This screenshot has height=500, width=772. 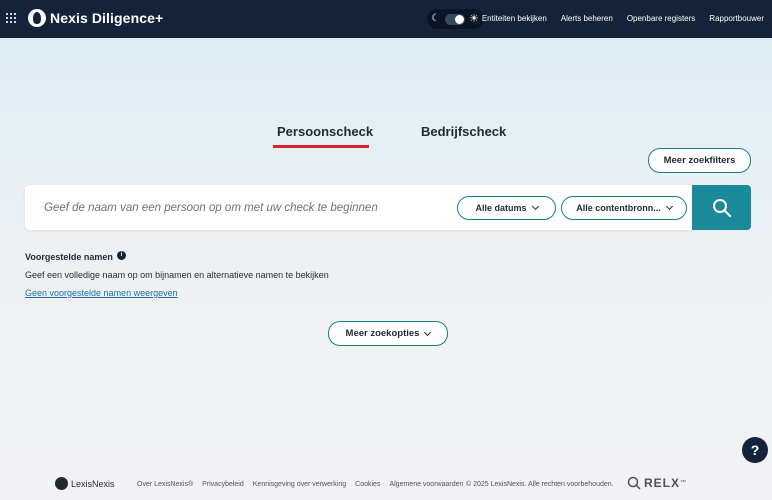 What do you see at coordinates (455, 19) in the screenshot?
I see `theme-switch` at bounding box center [455, 19].